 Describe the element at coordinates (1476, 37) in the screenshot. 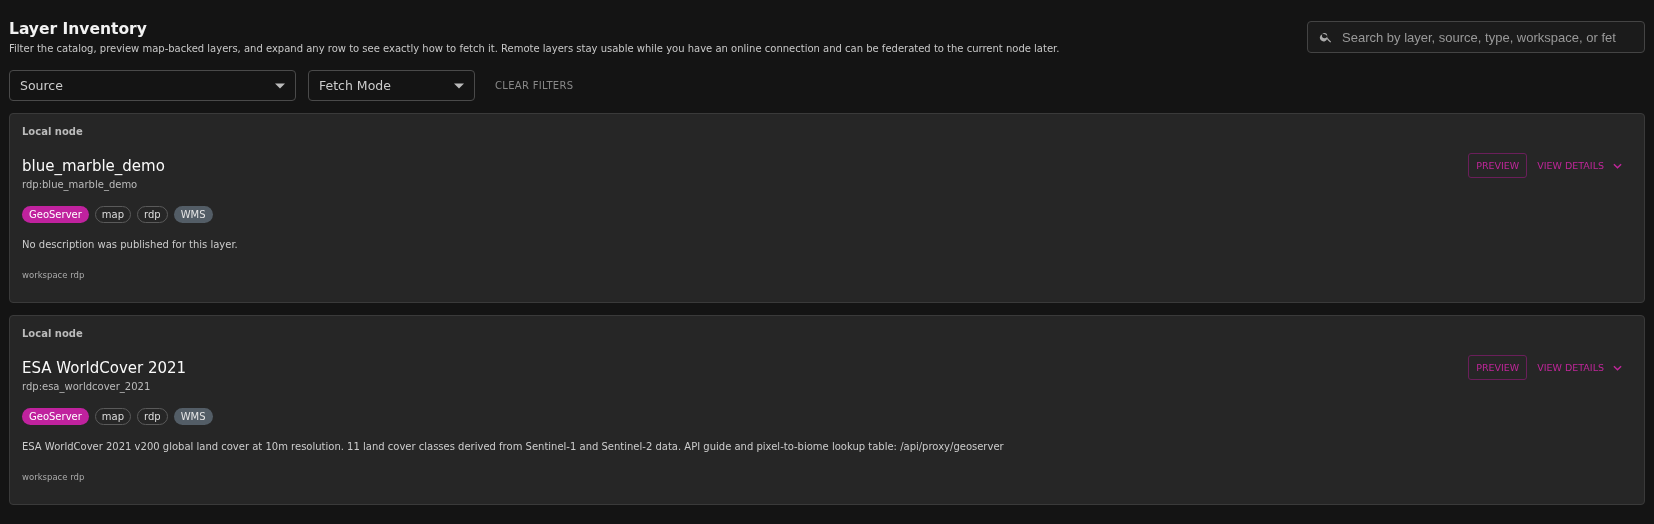

I see `search-field: Search by layer, source, type, workspace, or fet` at that location.